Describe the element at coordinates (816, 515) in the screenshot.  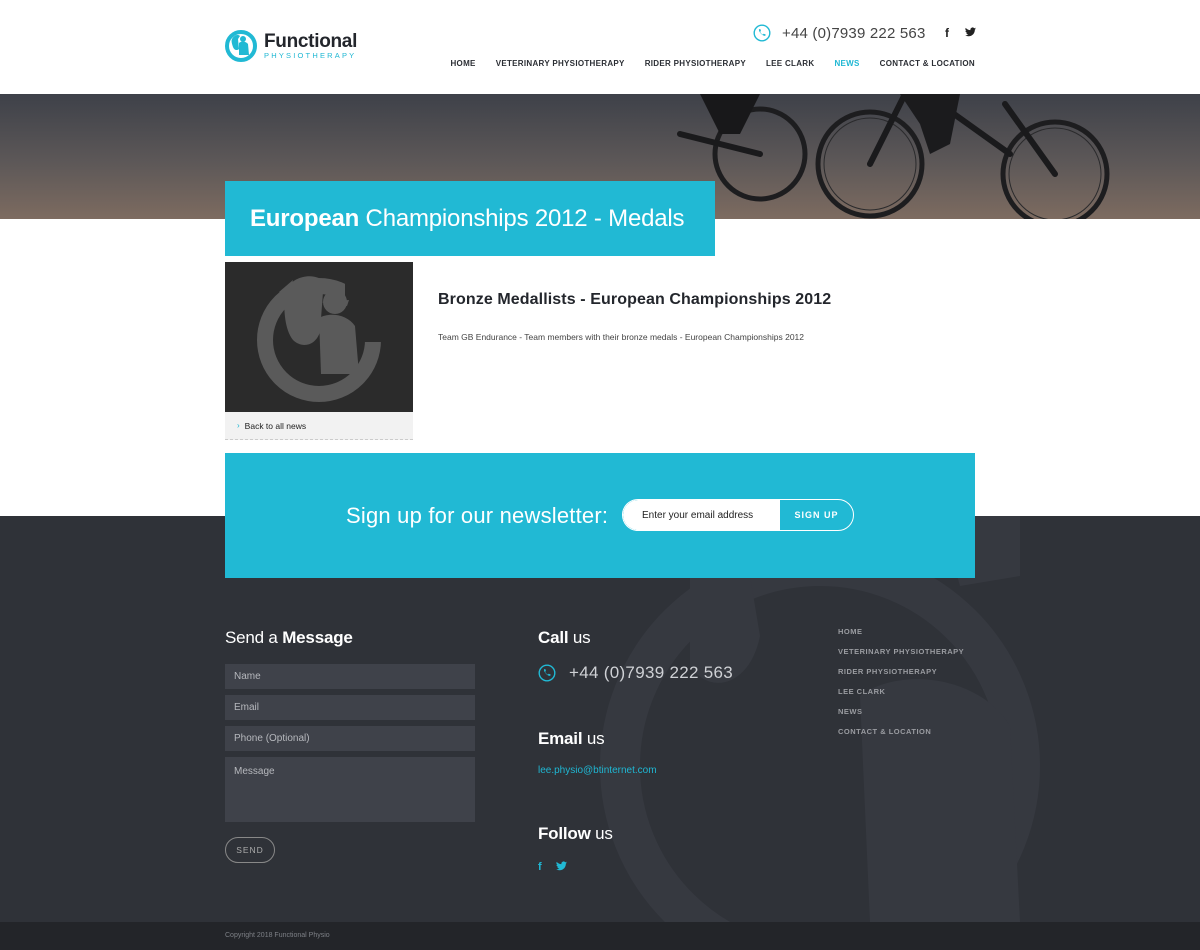
I see `newsletter-signup-button: SIGN UP` at that location.